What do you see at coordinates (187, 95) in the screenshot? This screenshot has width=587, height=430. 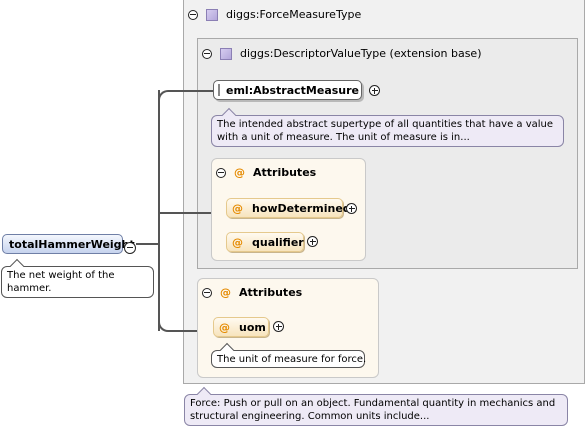 I see `connector-top-elbow` at bounding box center [187, 95].